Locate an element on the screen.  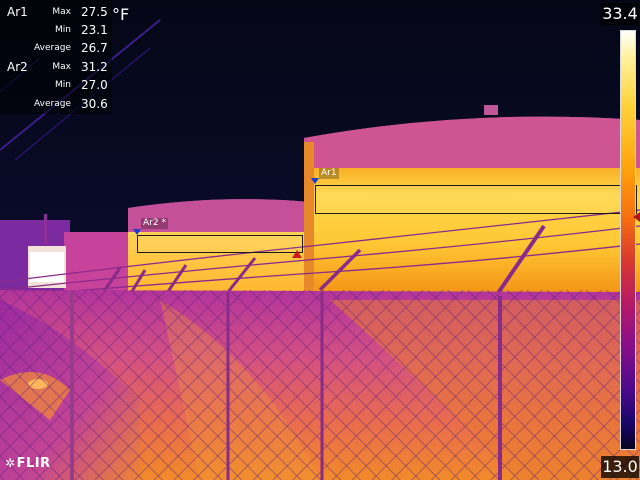
temperature-scale-bar is located at coordinates (628, 240).